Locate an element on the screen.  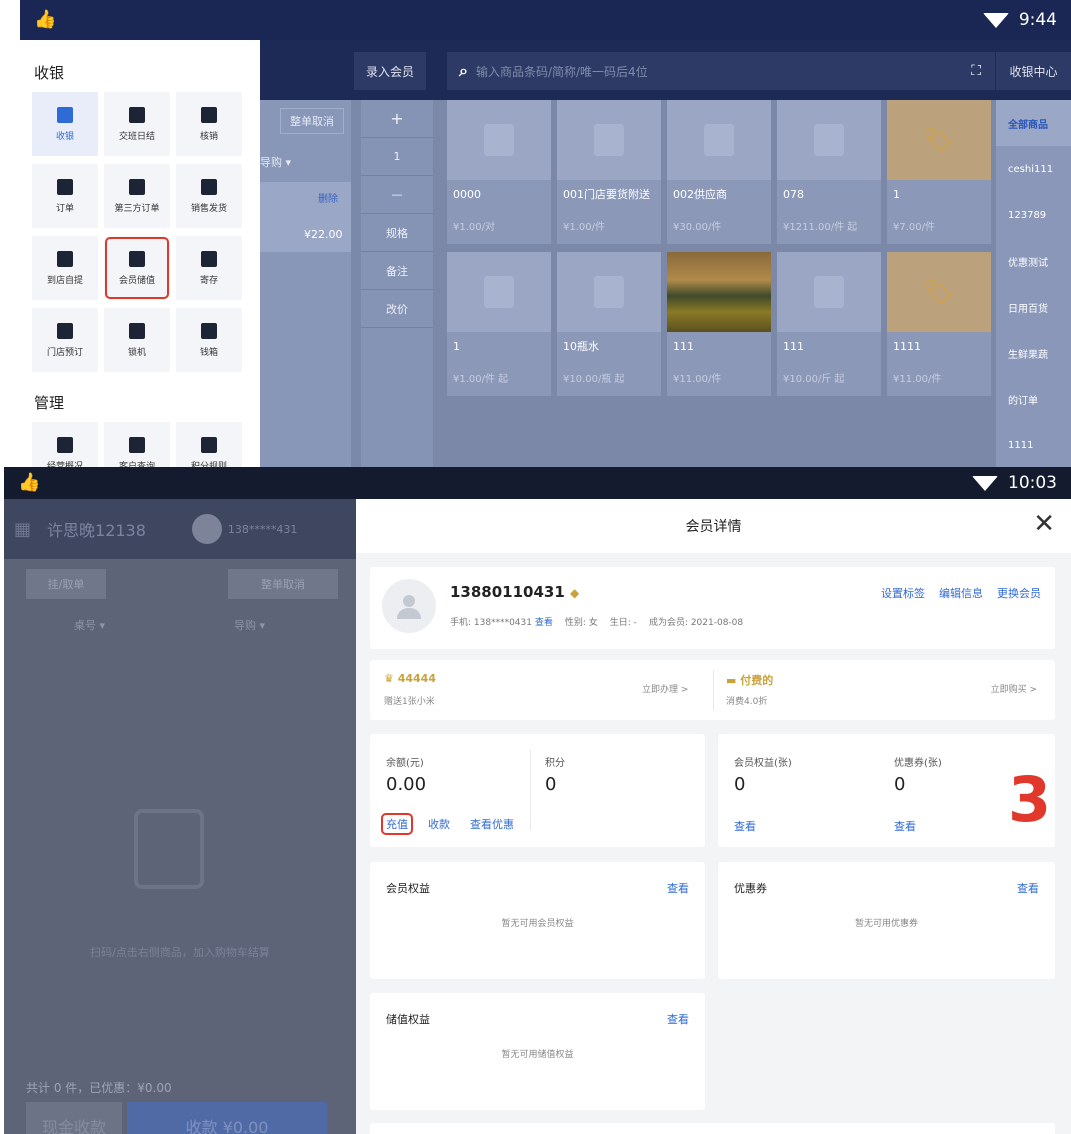
set-tag-button: 设置标签 is located at coordinates (903, 593).